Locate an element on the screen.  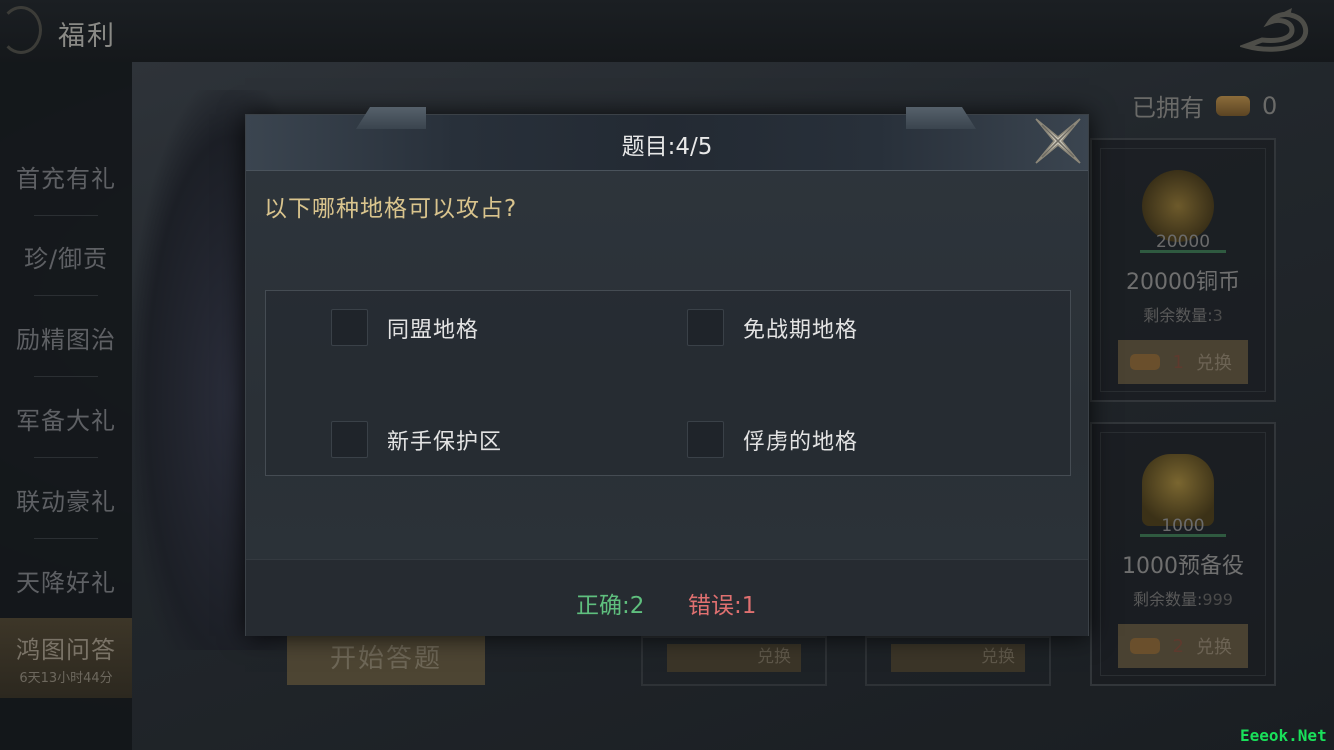
sidebar-item-first-recharge: 首充有礼 is located at coordinates (66, 176).